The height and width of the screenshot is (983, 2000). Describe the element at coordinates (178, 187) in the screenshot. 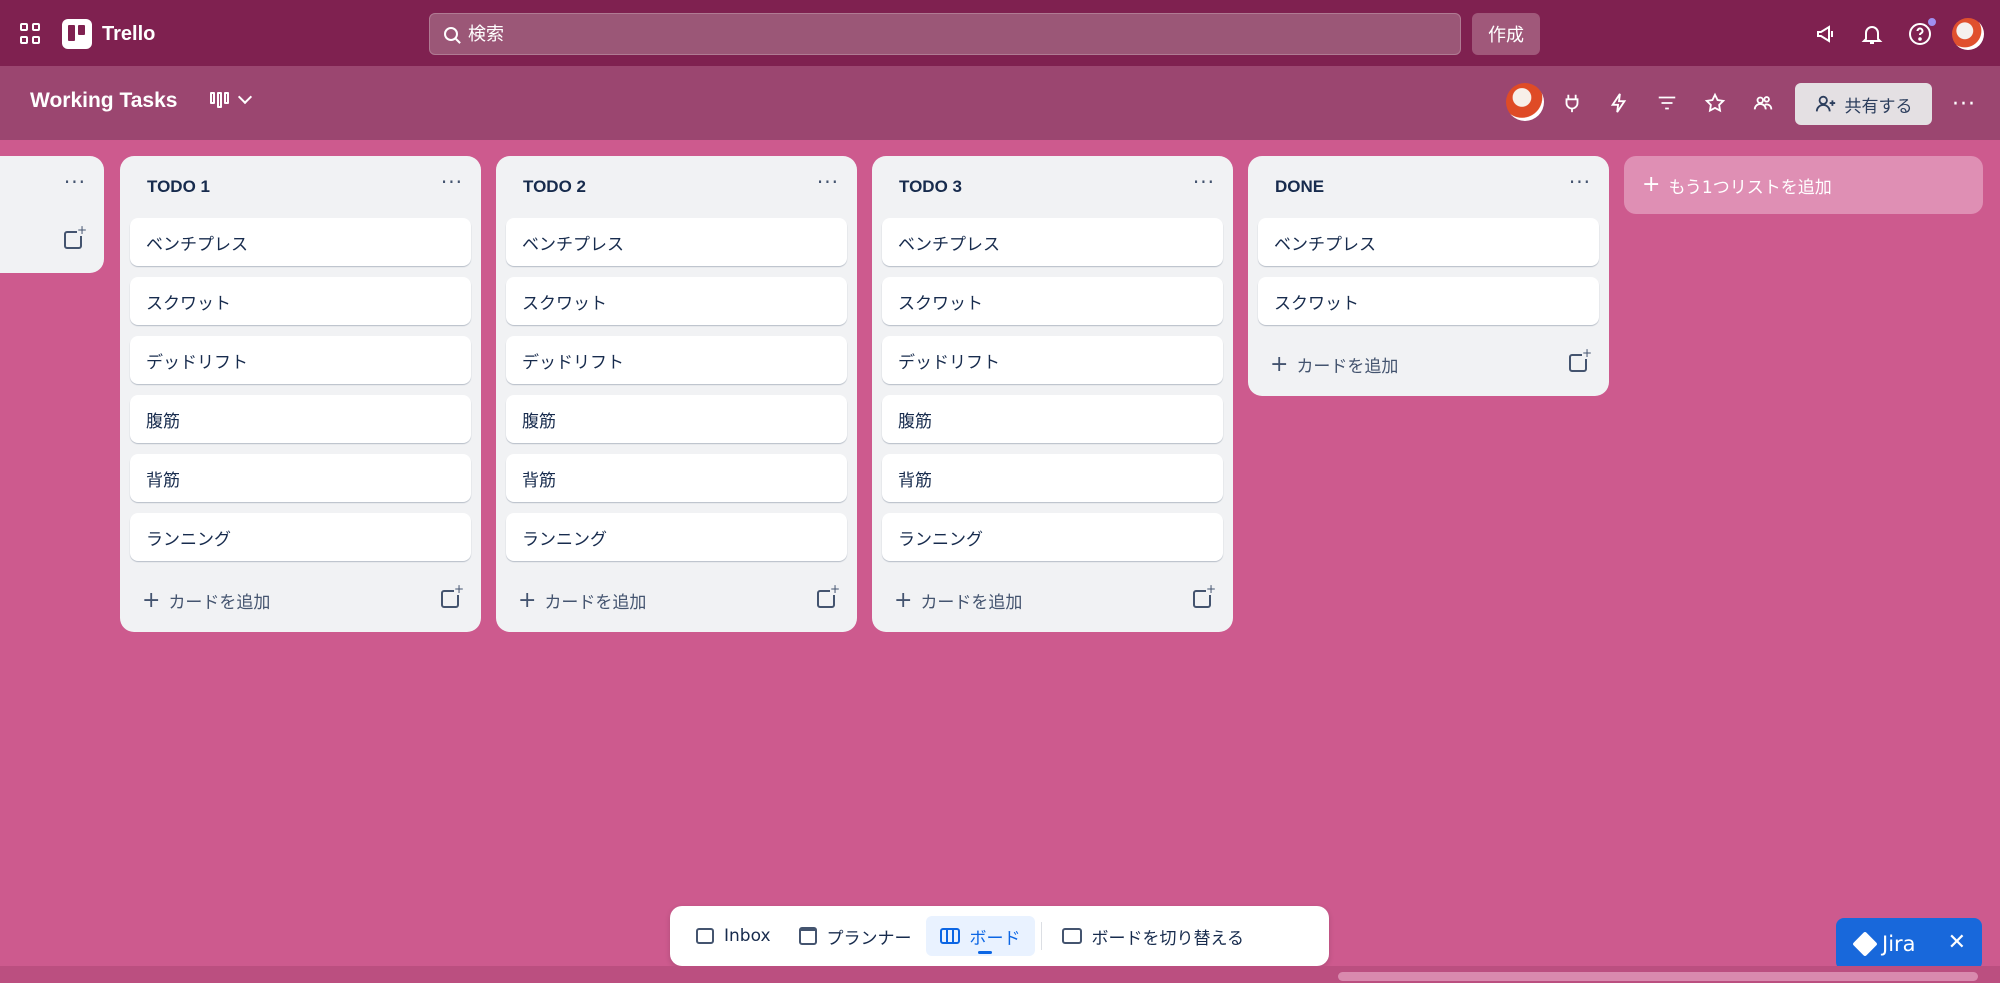

I see `list-title: TODO 1` at that location.